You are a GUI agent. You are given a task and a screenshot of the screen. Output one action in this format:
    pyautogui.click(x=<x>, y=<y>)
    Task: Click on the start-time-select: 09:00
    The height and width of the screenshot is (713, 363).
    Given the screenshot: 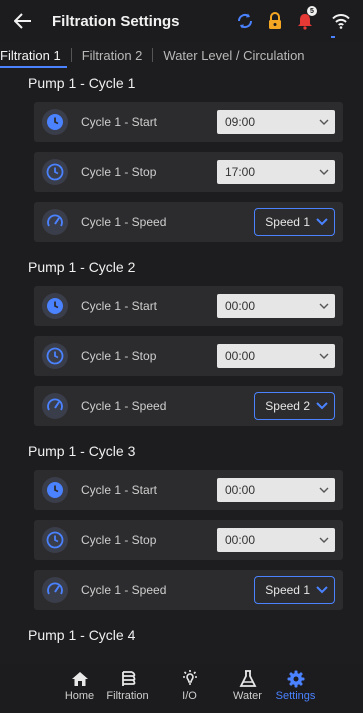 What is the action you would take?
    pyautogui.click(x=276, y=122)
    